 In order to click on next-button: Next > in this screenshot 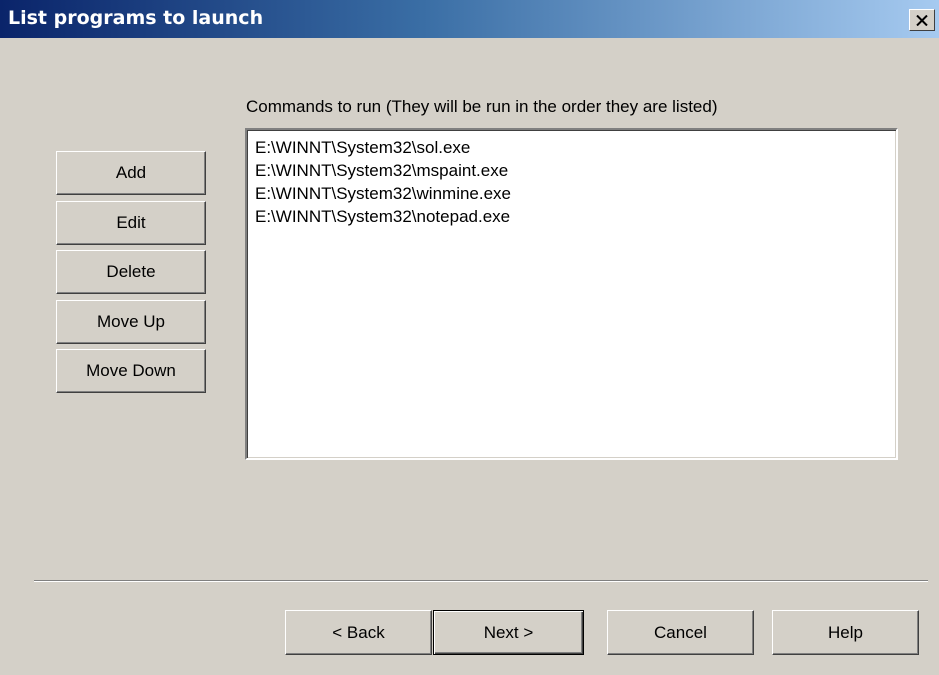, I will do `click(508, 632)`.